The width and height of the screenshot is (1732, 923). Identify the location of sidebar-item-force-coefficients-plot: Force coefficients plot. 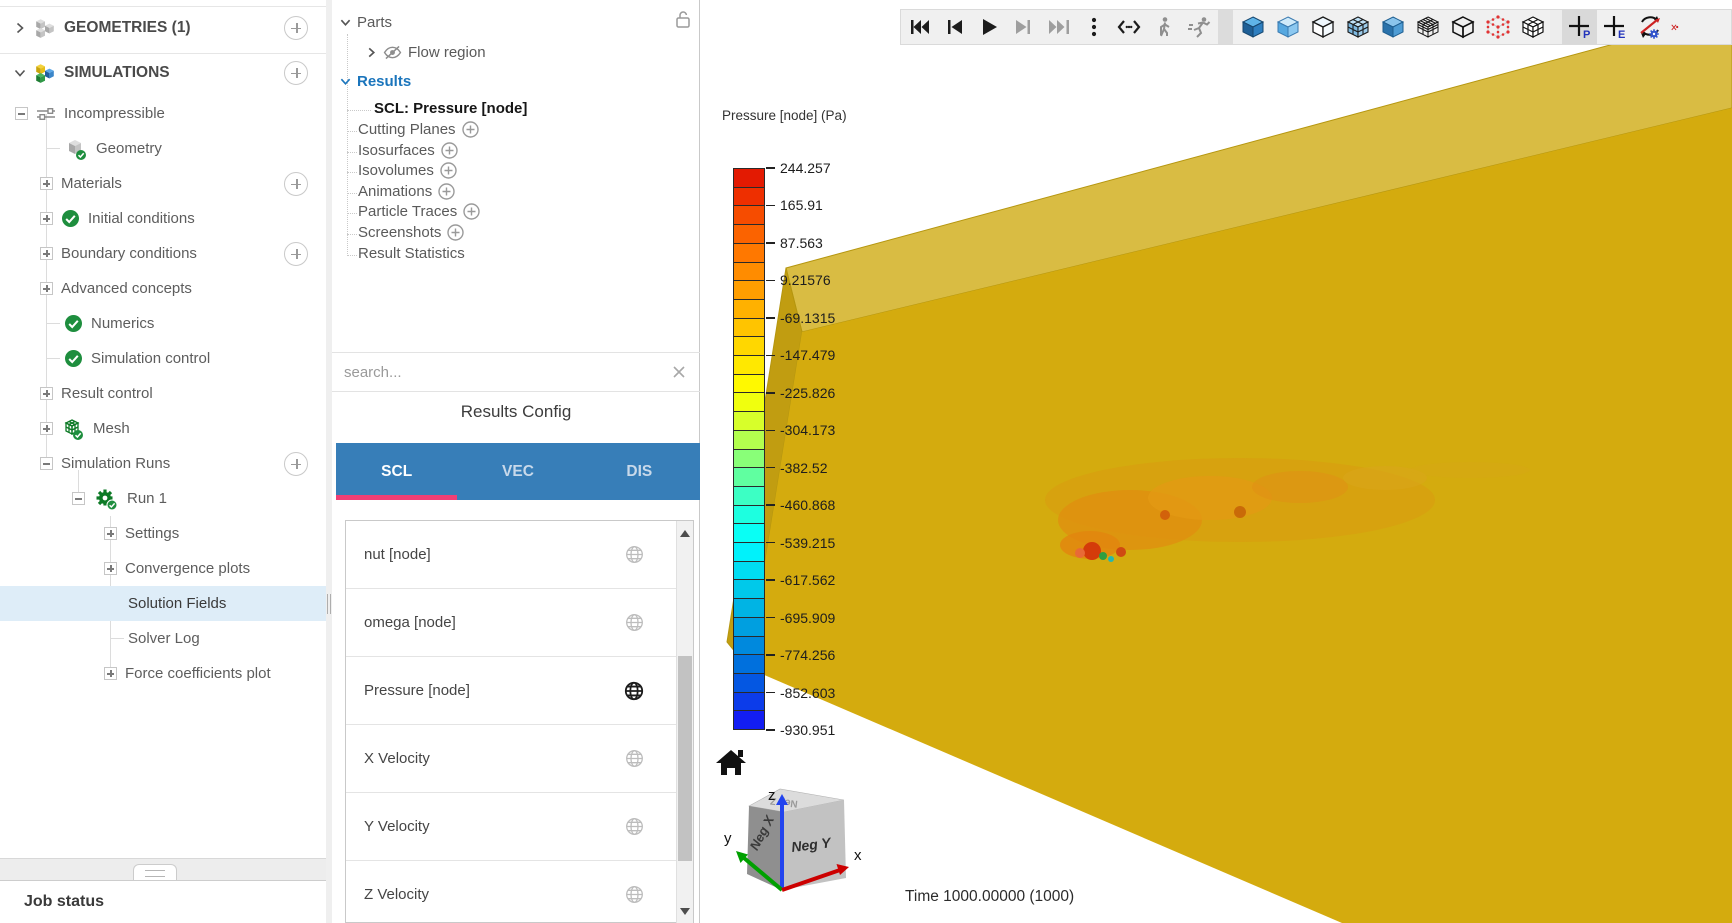
(163, 673).